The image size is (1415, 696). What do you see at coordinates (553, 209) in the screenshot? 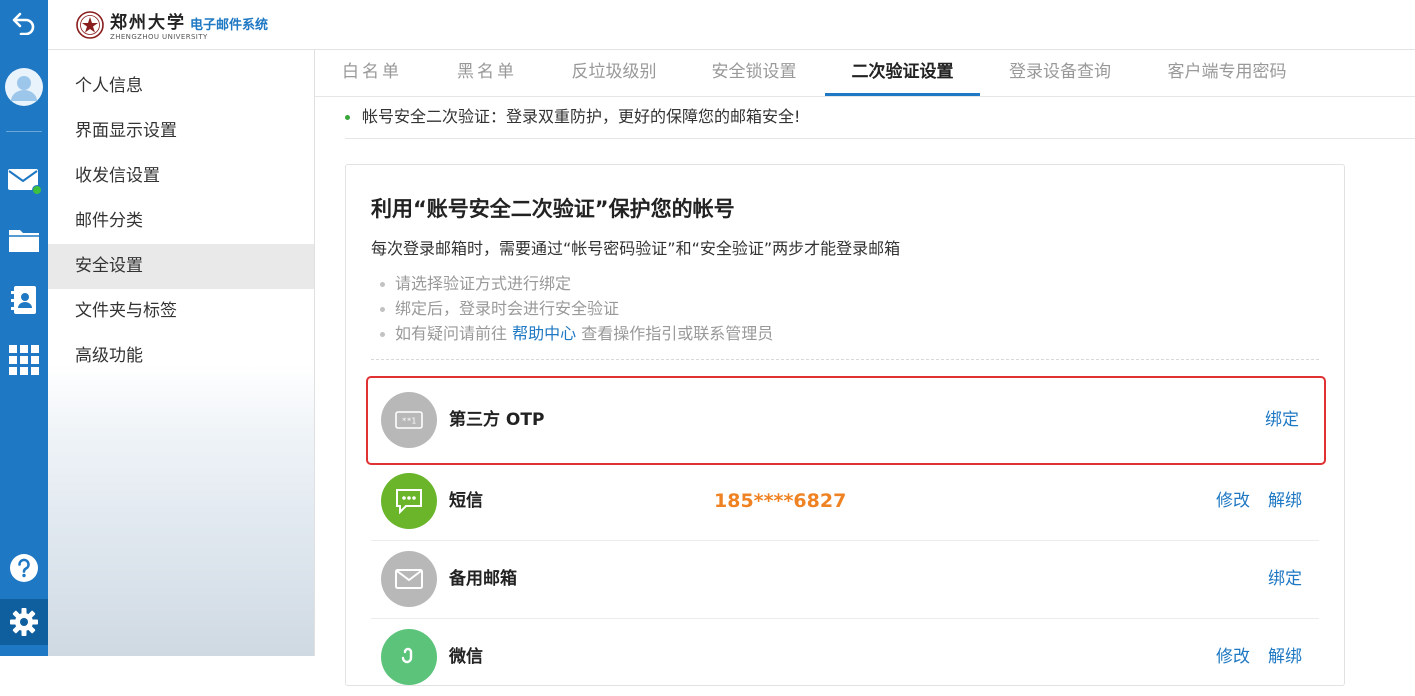
I see `card-title: 利用“账号安全二次验证”保护您的帐号` at bounding box center [553, 209].